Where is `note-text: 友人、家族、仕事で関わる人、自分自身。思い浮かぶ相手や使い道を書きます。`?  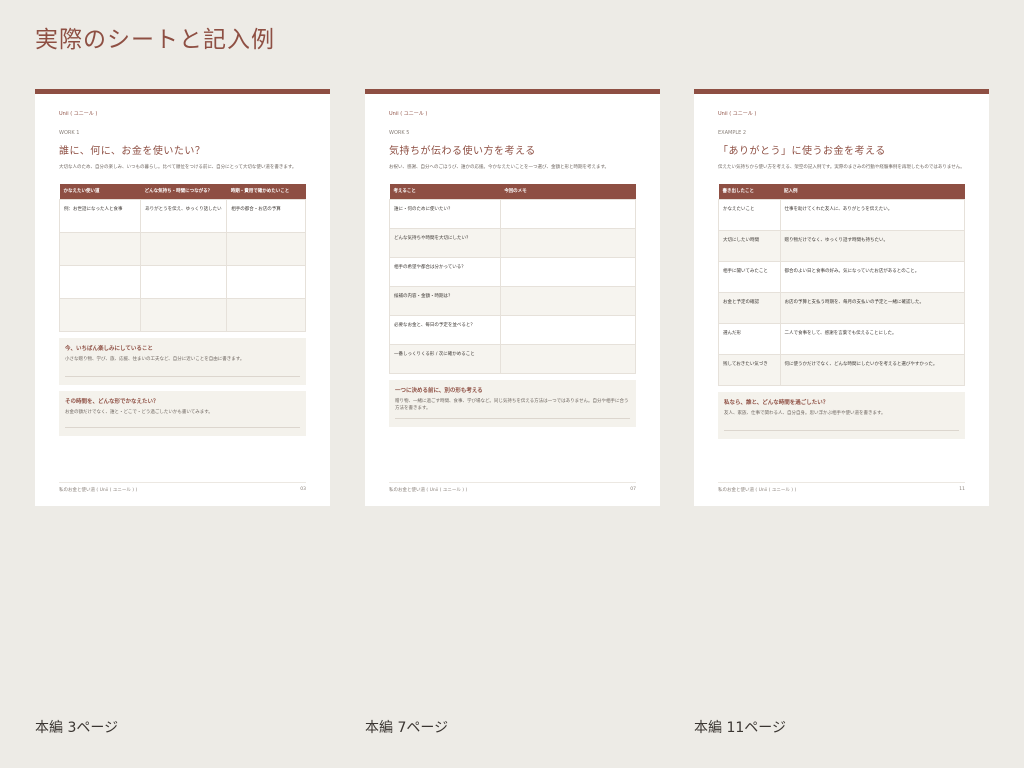 note-text: 友人、家族、仕事で関わる人、自分自身。思い浮かぶ相手や使い道を書きます。 is located at coordinates (805, 413).